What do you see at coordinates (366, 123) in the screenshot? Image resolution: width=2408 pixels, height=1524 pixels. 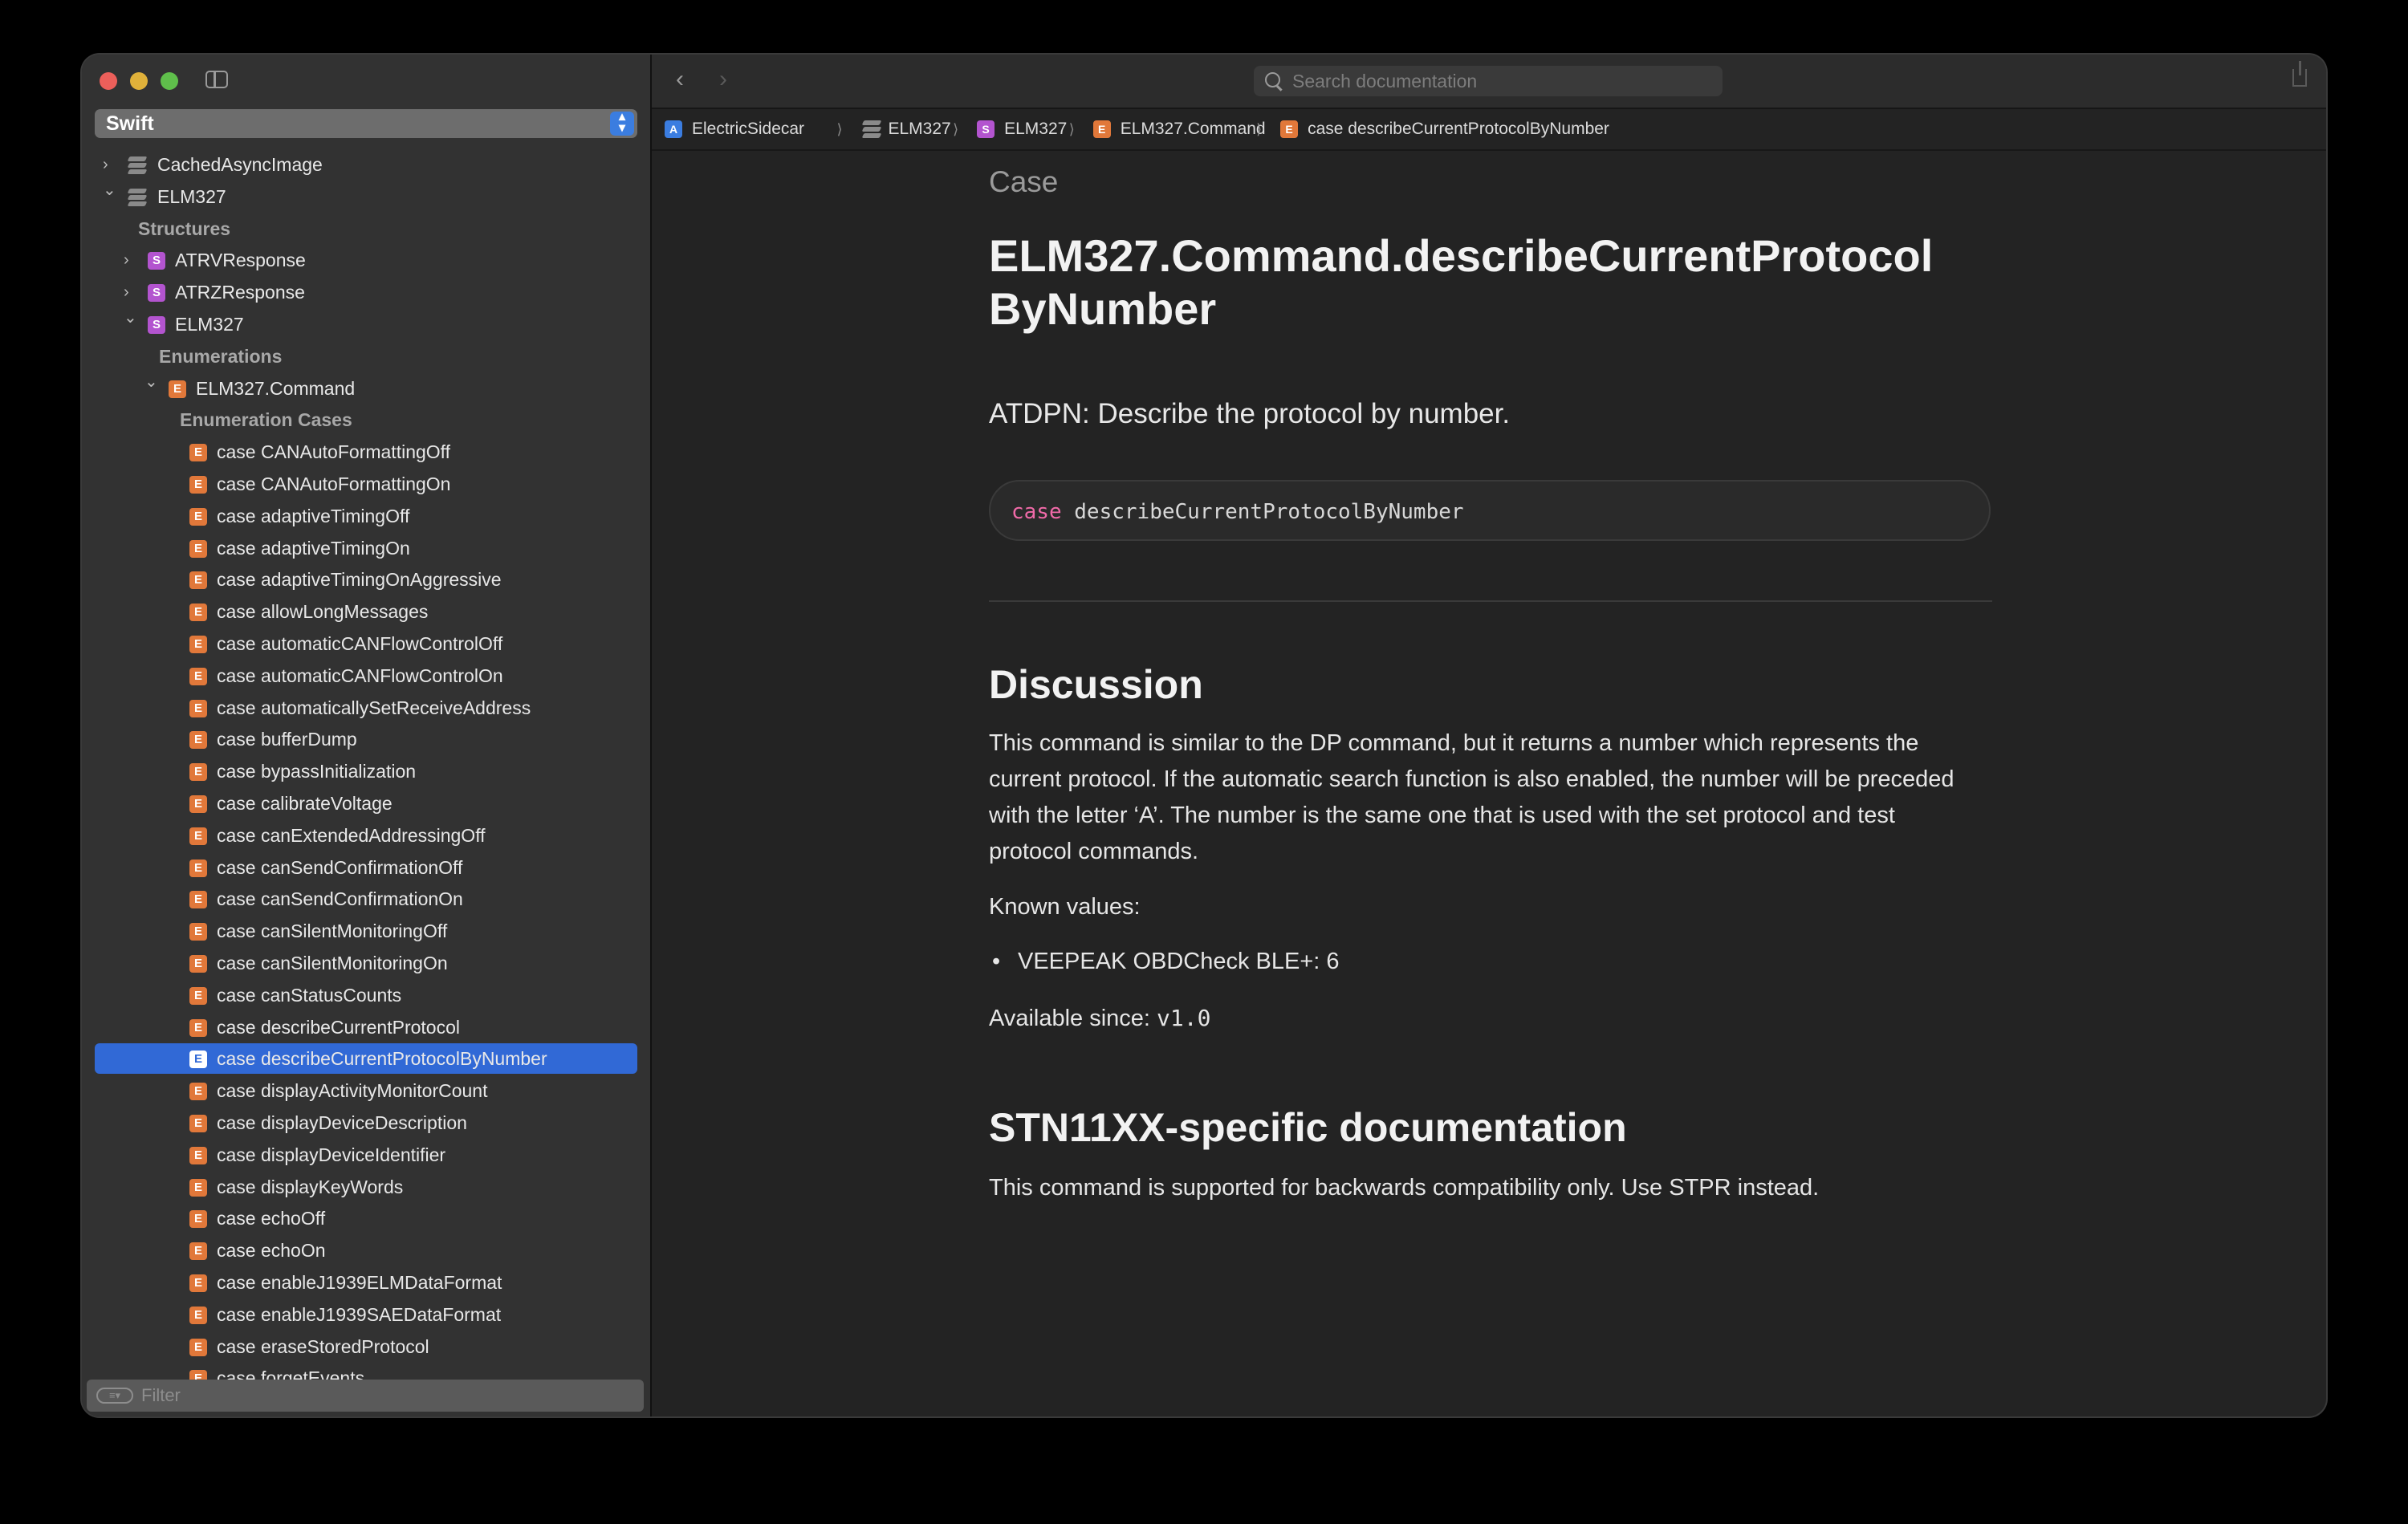 I see `language-select: Swift ▴ ▾` at bounding box center [366, 123].